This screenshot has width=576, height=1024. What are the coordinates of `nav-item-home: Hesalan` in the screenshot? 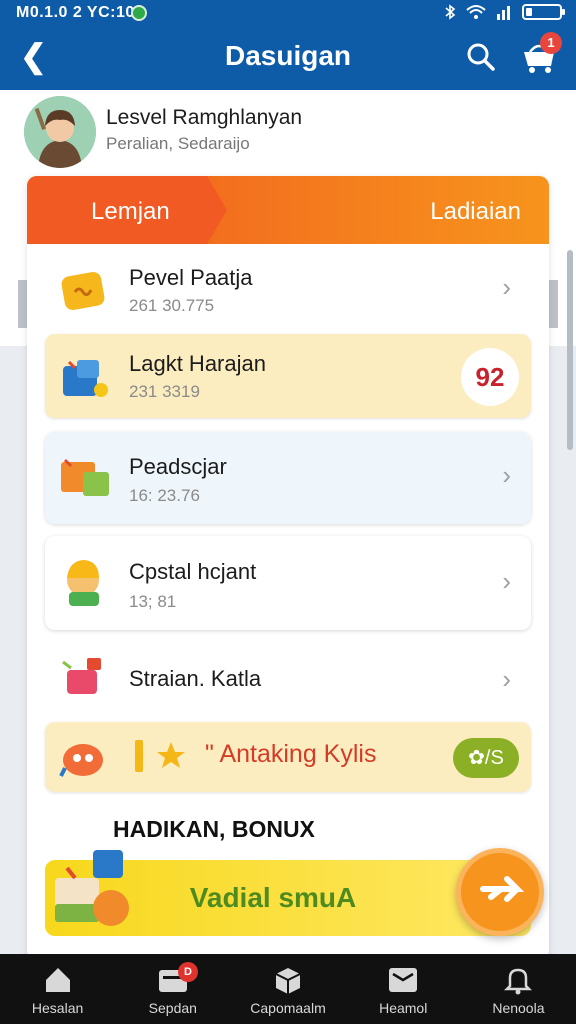 It's located at (57, 989).